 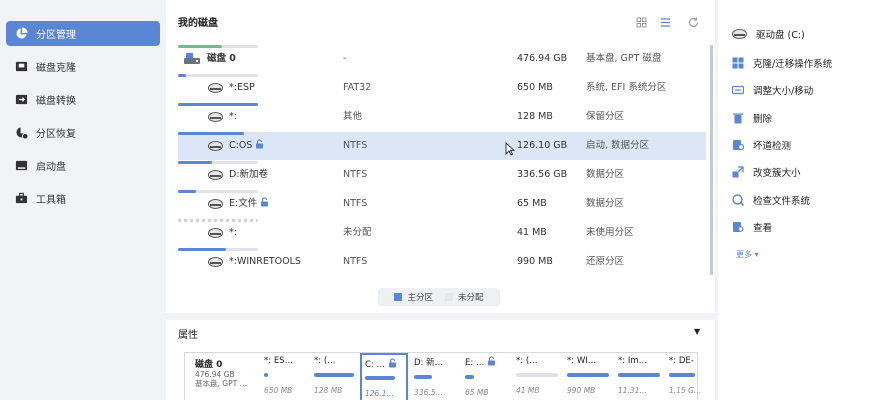 What do you see at coordinates (442, 233) in the screenshot?
I see `table-row: *: 未分配 41 MB 未使用分区` at bounding box center [442, 233].